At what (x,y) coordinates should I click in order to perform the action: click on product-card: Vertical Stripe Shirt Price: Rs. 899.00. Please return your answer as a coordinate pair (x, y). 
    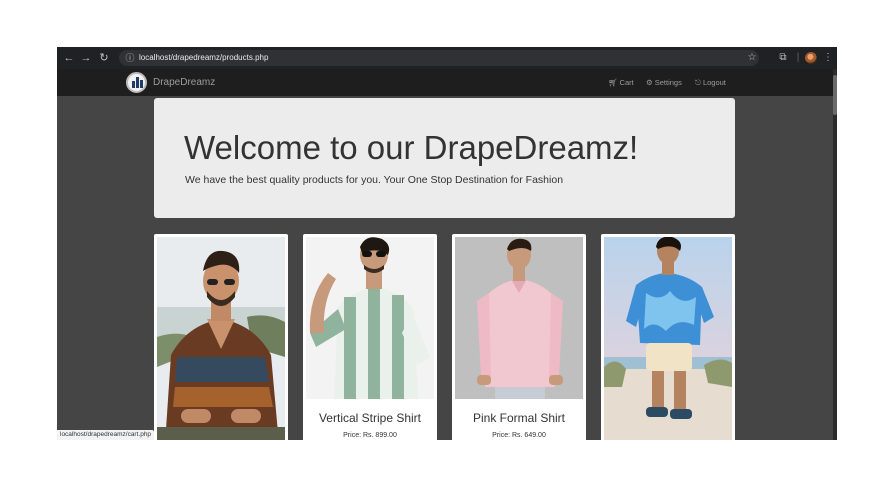
    Looking at the image, I should click on (370, 337).